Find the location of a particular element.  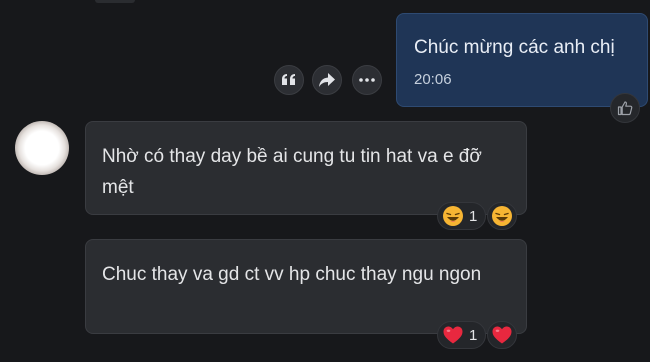

sent-message-bubble: Chúc mừng các anh chị 20:06 is located at coordinates (522, 60).